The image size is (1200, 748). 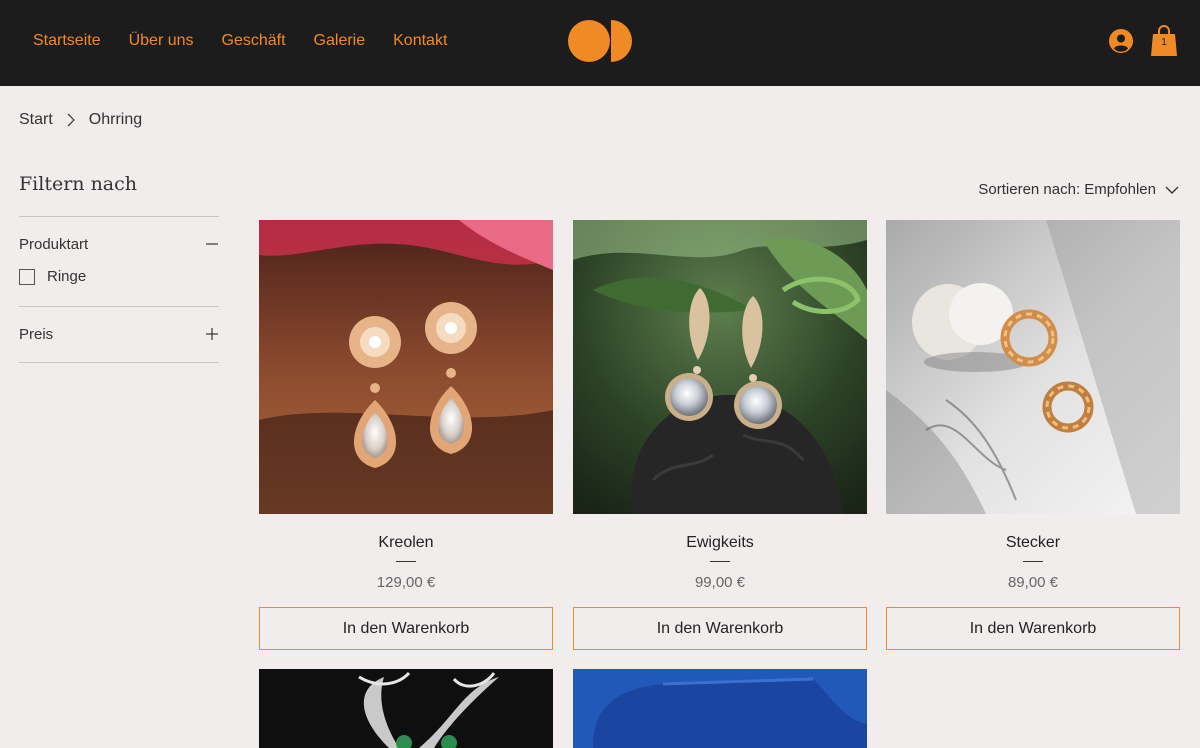 I want to click on facet-produktart-toggle: Produktart, so click(x=119, y=244).